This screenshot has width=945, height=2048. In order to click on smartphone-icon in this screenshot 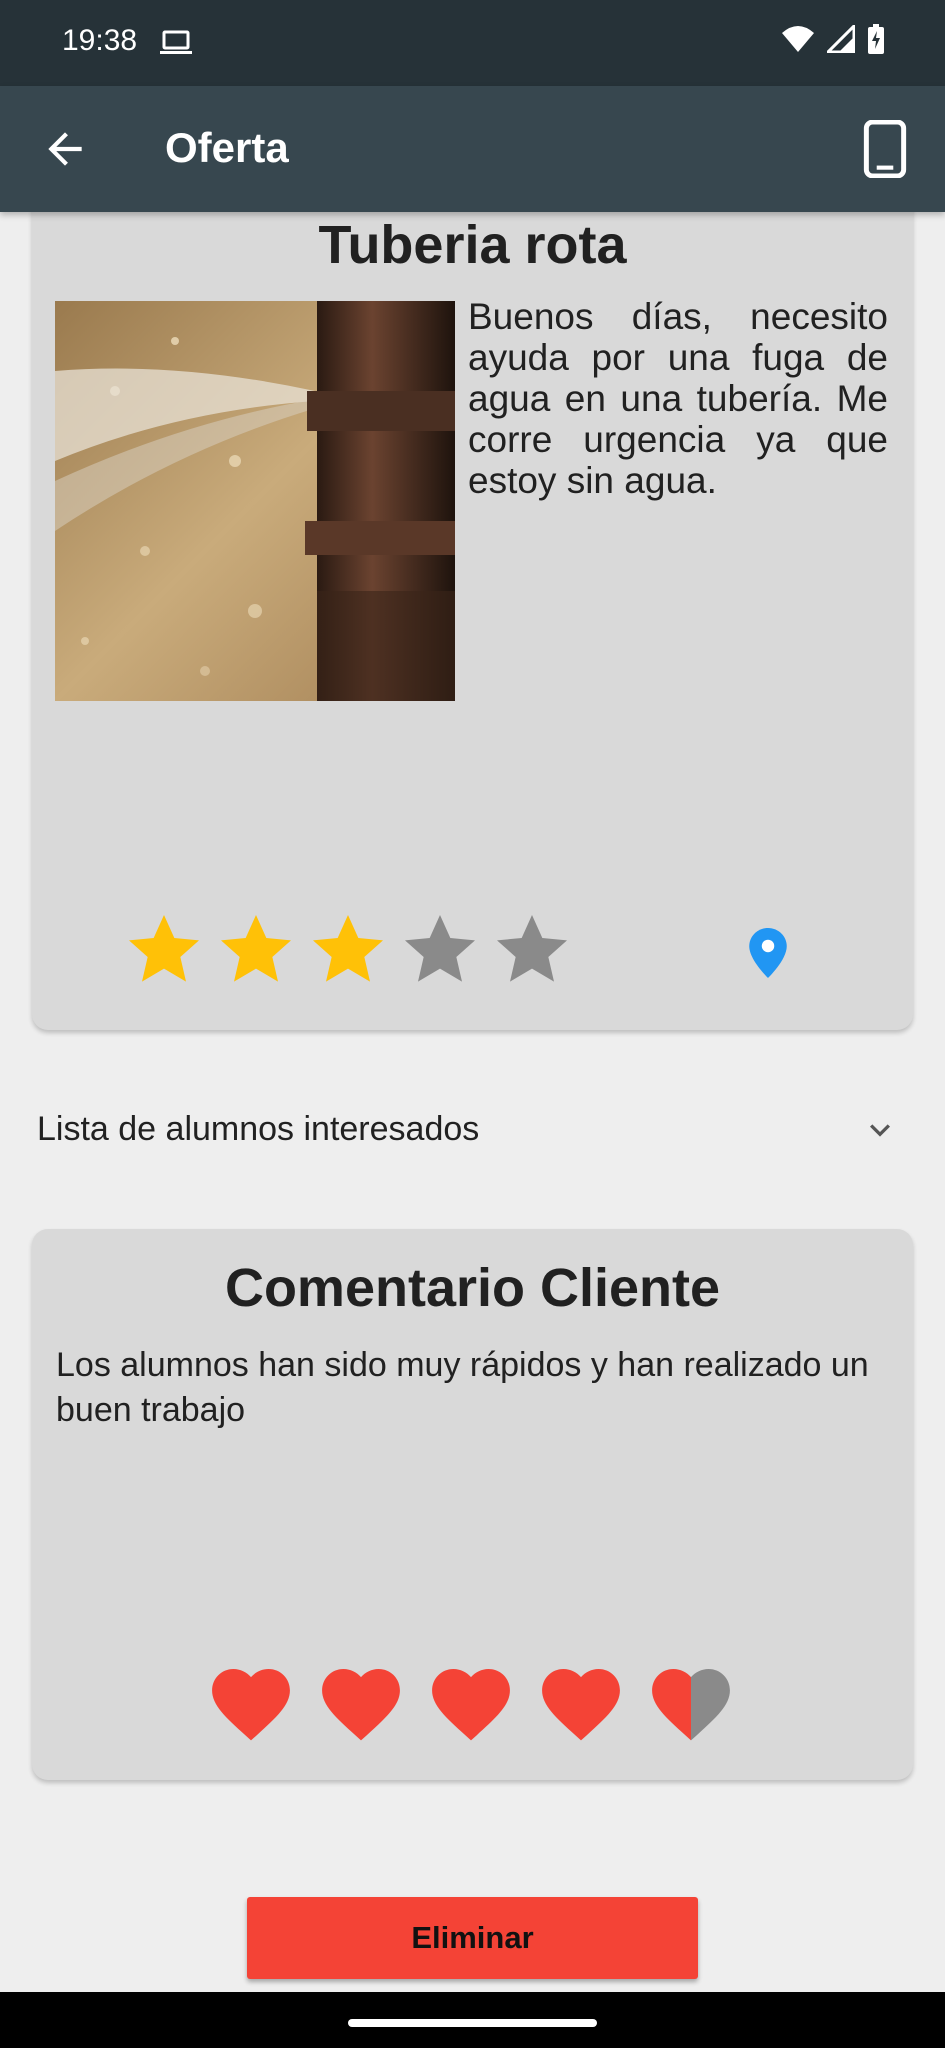, I will do `click(885, 149)`.